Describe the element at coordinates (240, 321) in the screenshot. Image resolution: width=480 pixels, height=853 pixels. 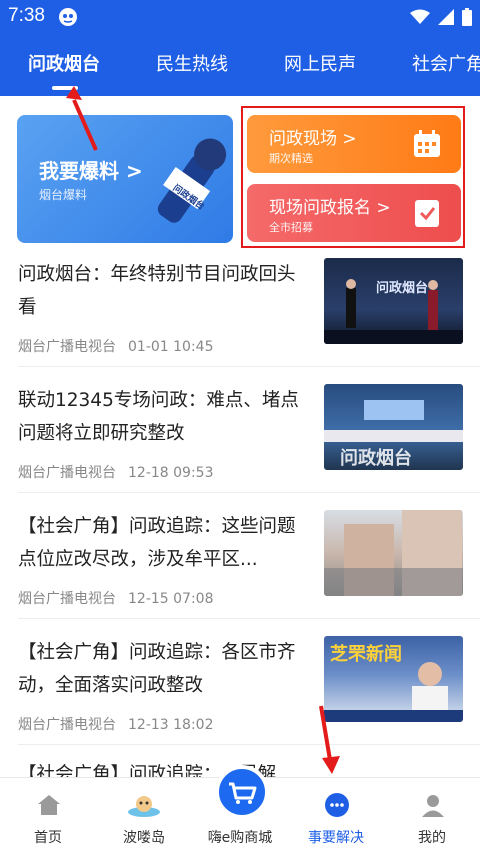
I see `news-item: 问政烟台：年终特别节目问政回头看 烟台广播电视台 01-01 10:45 问政烟台` at that location.